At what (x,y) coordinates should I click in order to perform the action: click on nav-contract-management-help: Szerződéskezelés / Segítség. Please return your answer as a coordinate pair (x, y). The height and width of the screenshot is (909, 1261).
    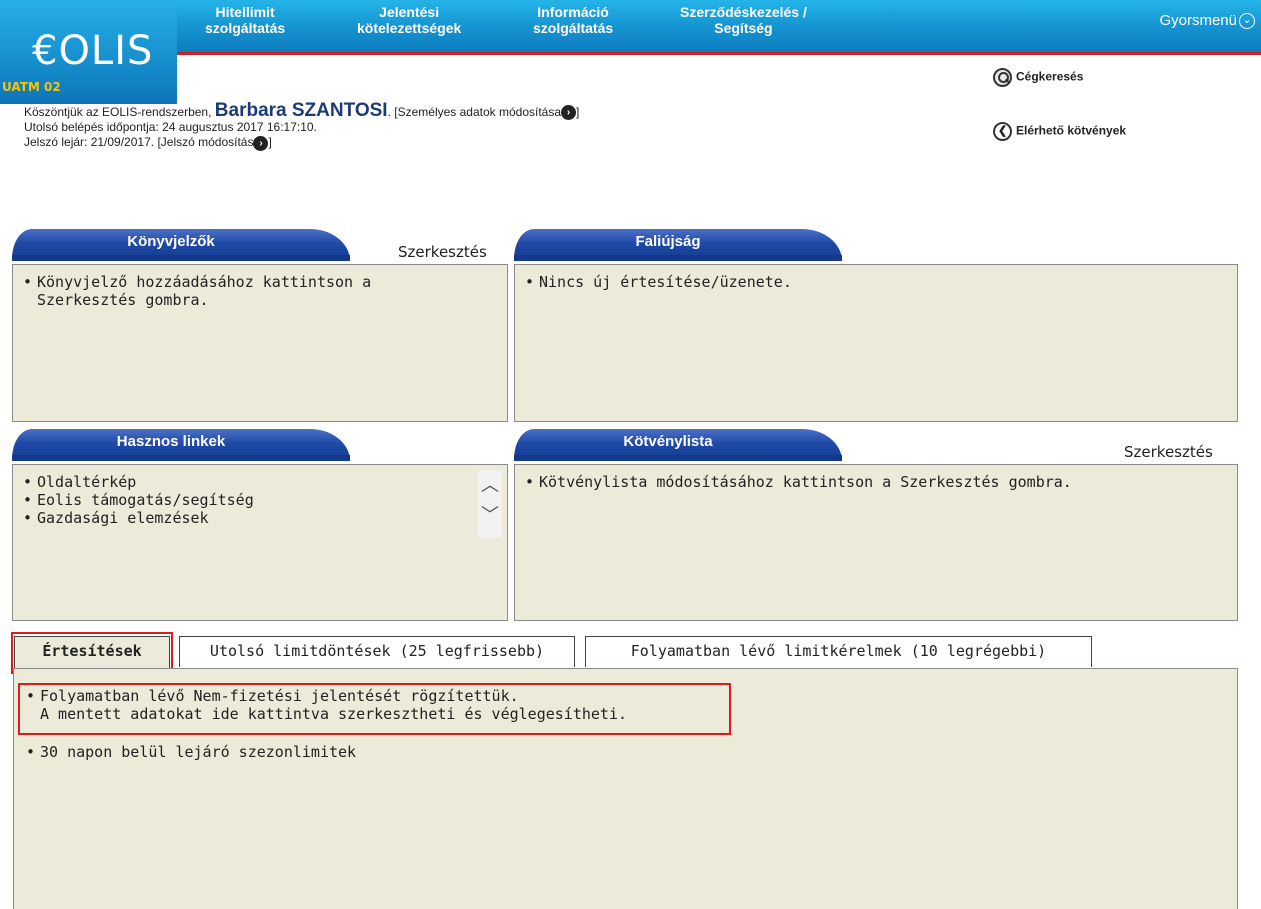
    Looking at the image, I should click on (743, 20).